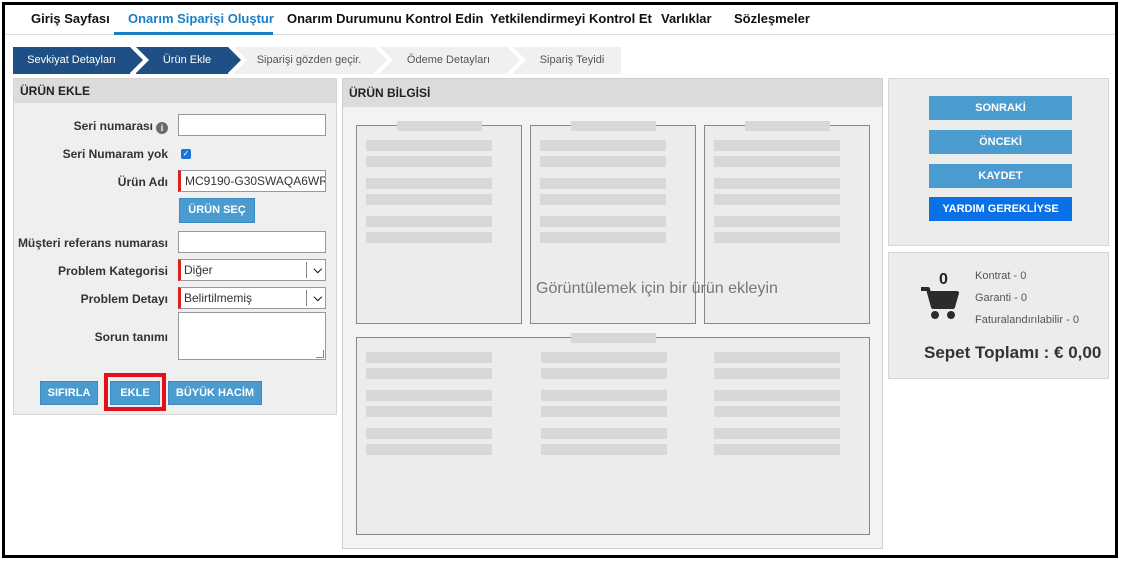 The height and width of the screenshot is (565, 1125). I want to click on add-product-title: ÜRÜN EKLE, so click(175, 91).